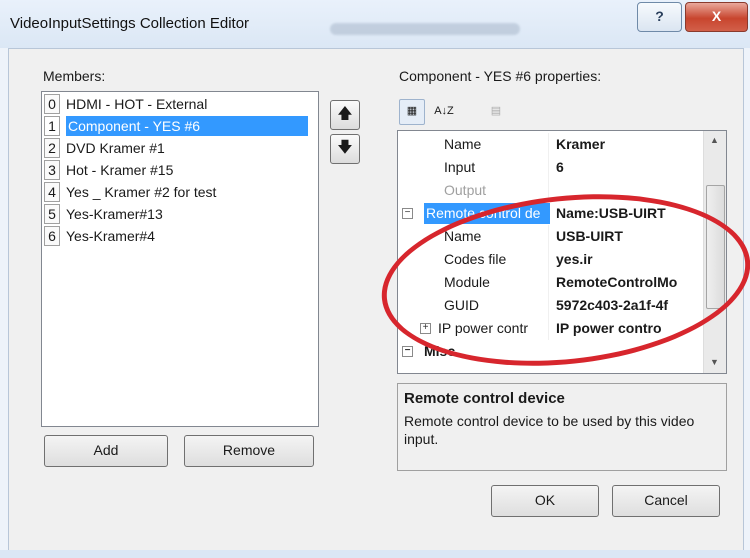 This screenshot has height=558, width=750. I want to click on item-index: 0, so click(52, 104).